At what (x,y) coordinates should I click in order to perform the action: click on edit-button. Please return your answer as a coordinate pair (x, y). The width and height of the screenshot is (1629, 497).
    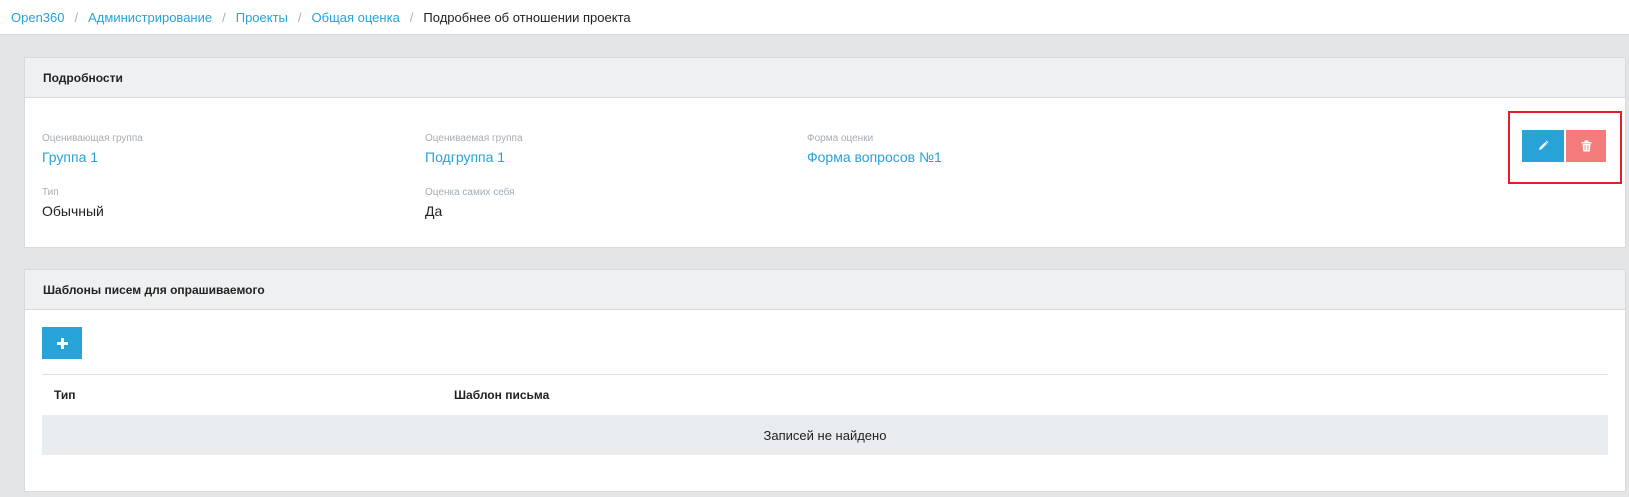
    Looking at the image, I should click on (1543, 146).